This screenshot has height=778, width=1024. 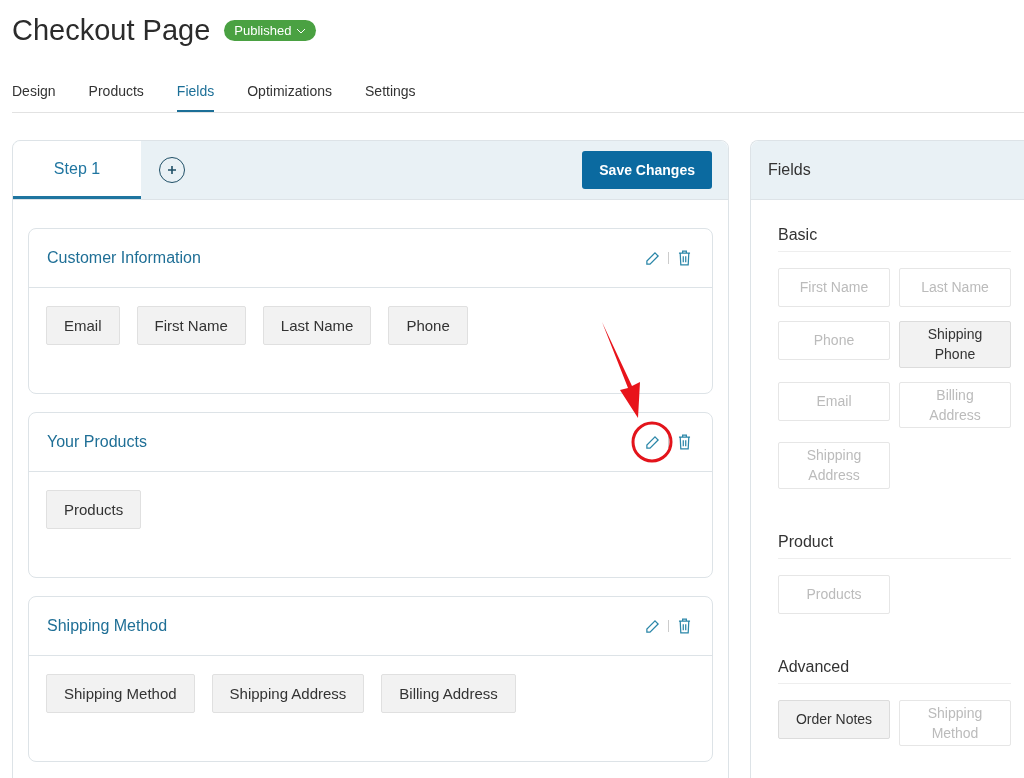 I want to click on section-title: Customer Information, so click(x=124, y=258).